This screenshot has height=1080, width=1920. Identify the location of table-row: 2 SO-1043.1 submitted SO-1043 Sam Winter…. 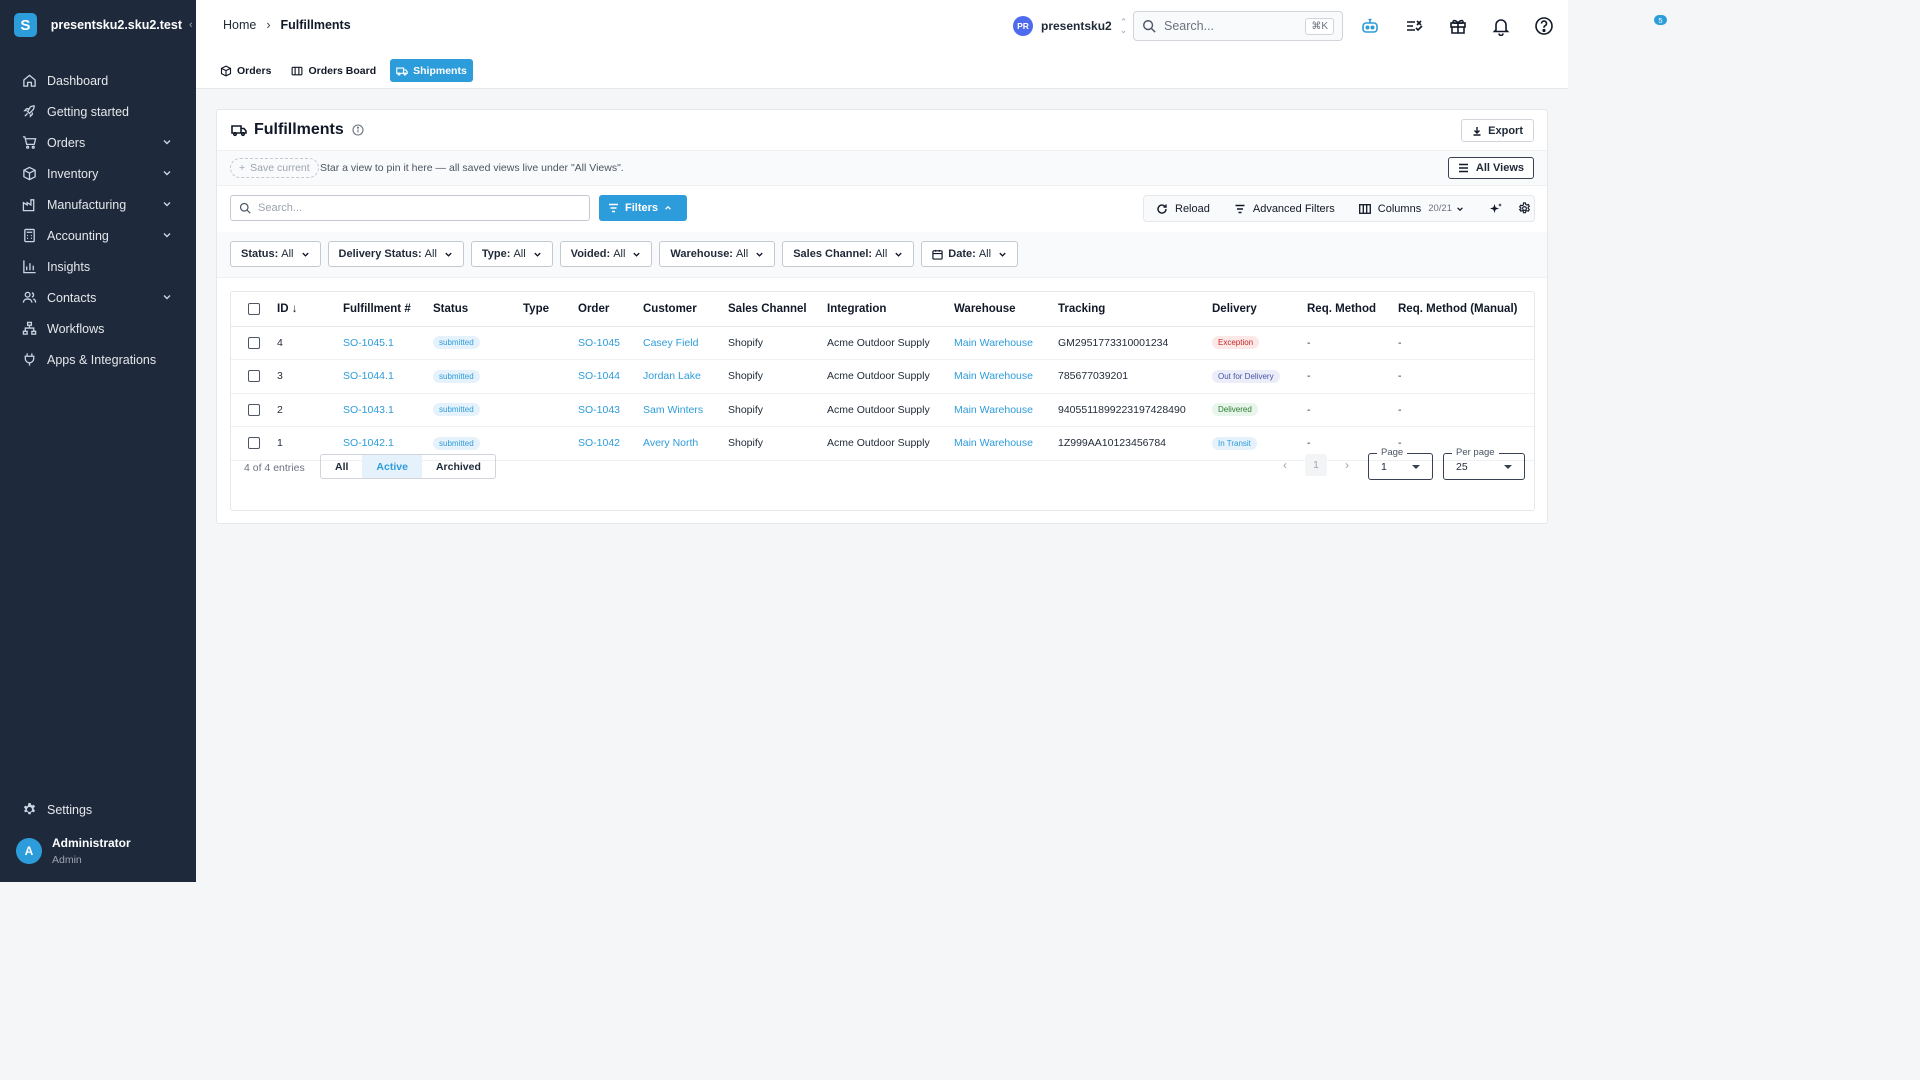
(882, 410).